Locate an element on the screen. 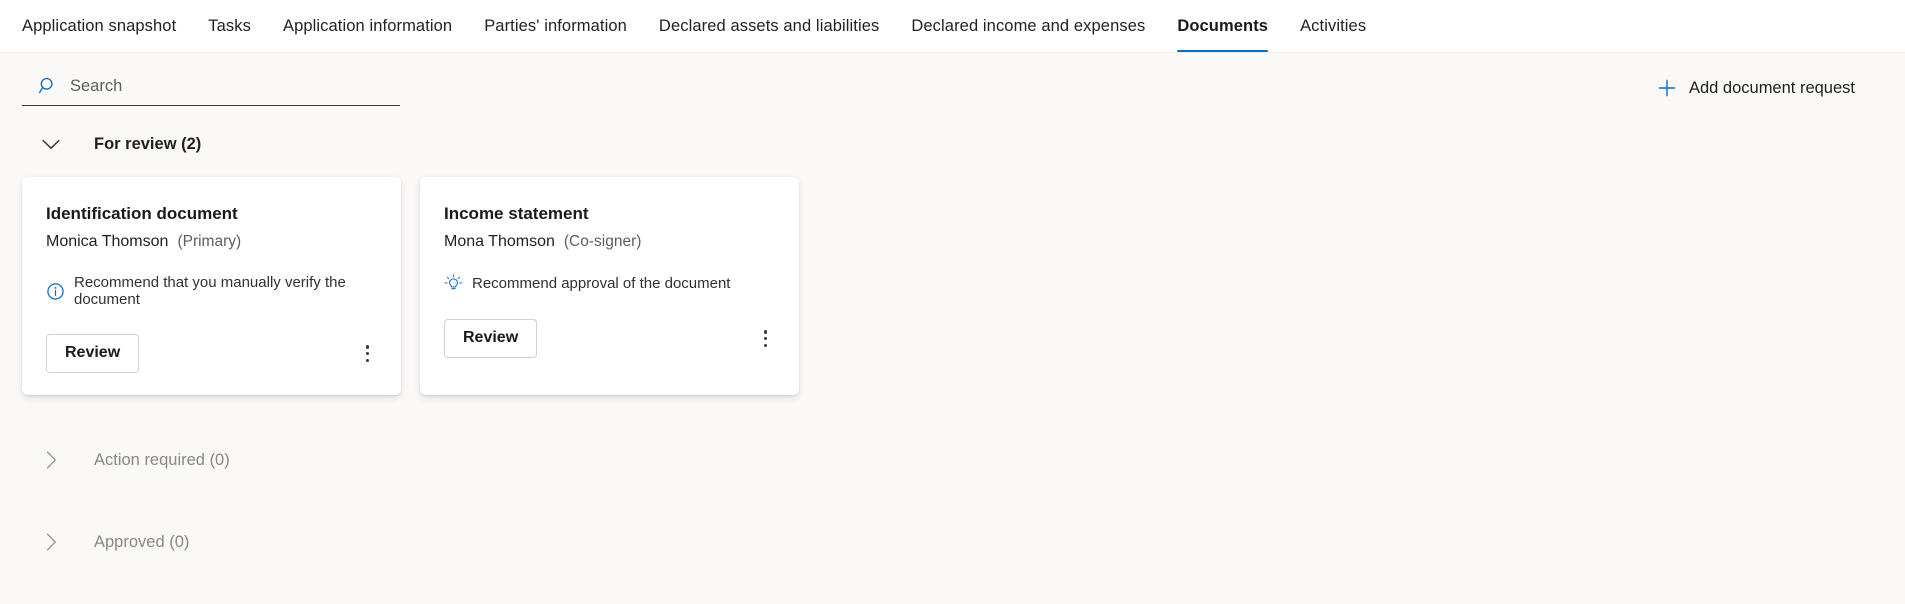  tab-declared-assets-and-liabilities: Declared assets and liabilities is located at coordinates (769, 26).